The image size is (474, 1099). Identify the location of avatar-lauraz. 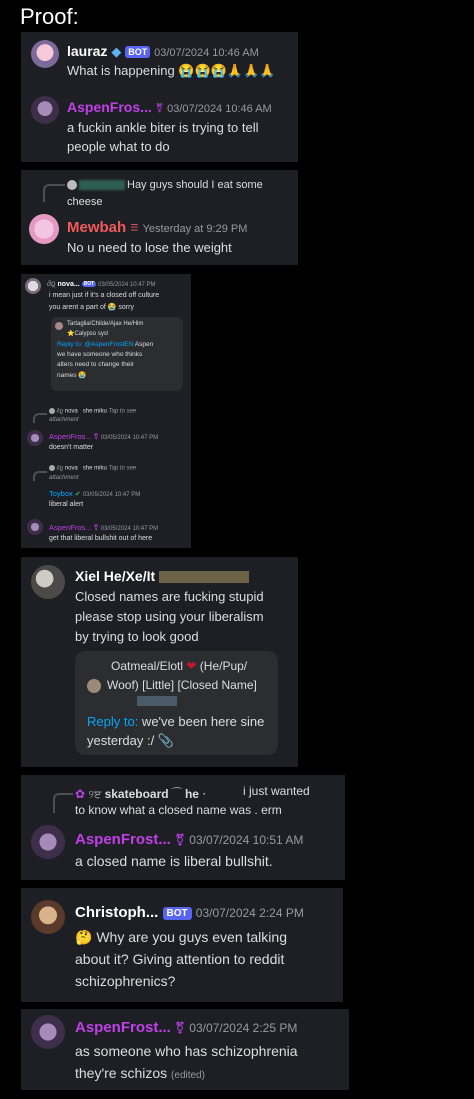
(45, 54).